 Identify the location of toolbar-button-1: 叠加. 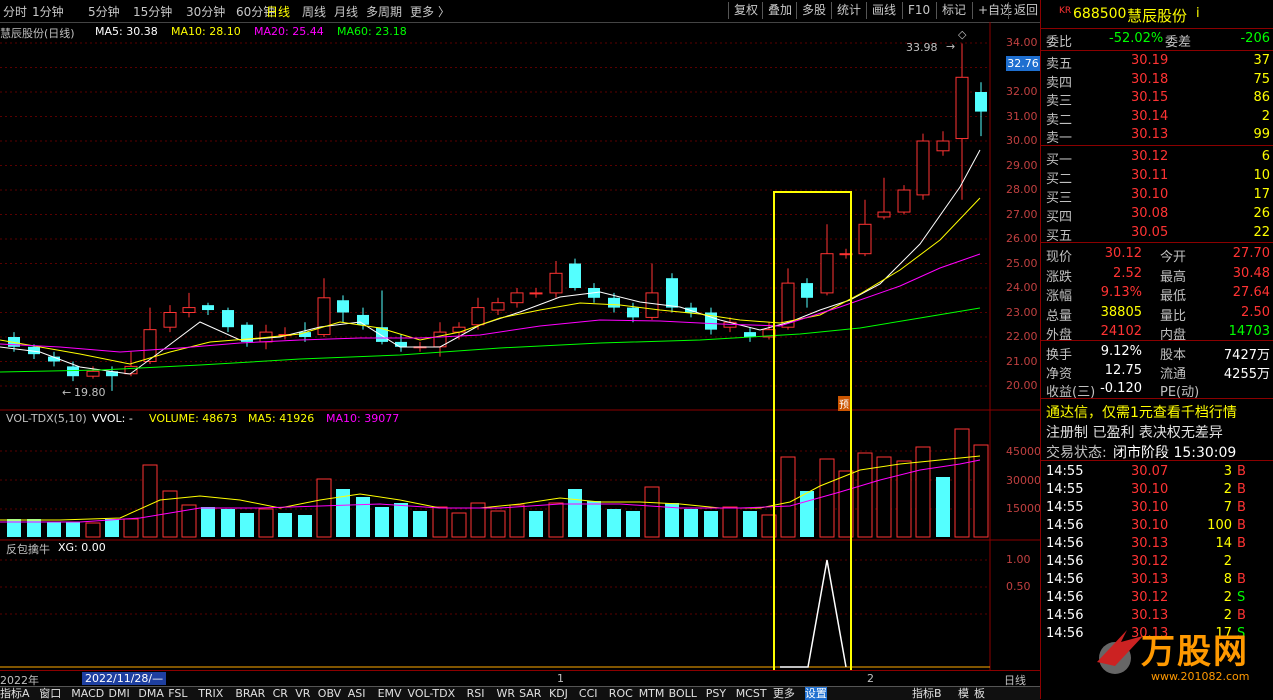
(779, 10).